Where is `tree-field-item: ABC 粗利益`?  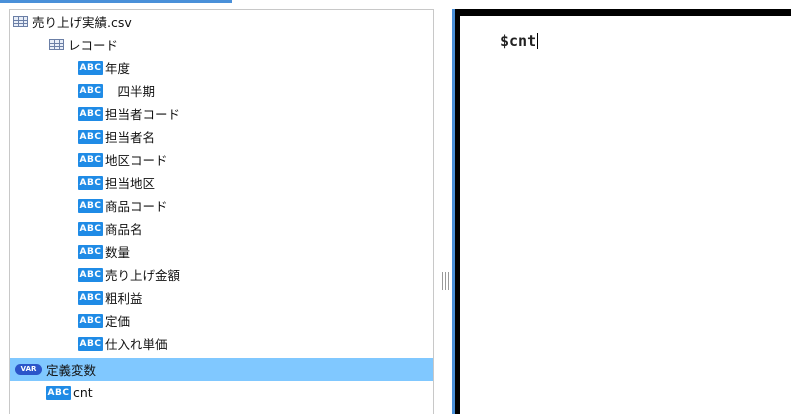 tree-field-item: ABC 粗利益 is located at coordinates (221, 297).